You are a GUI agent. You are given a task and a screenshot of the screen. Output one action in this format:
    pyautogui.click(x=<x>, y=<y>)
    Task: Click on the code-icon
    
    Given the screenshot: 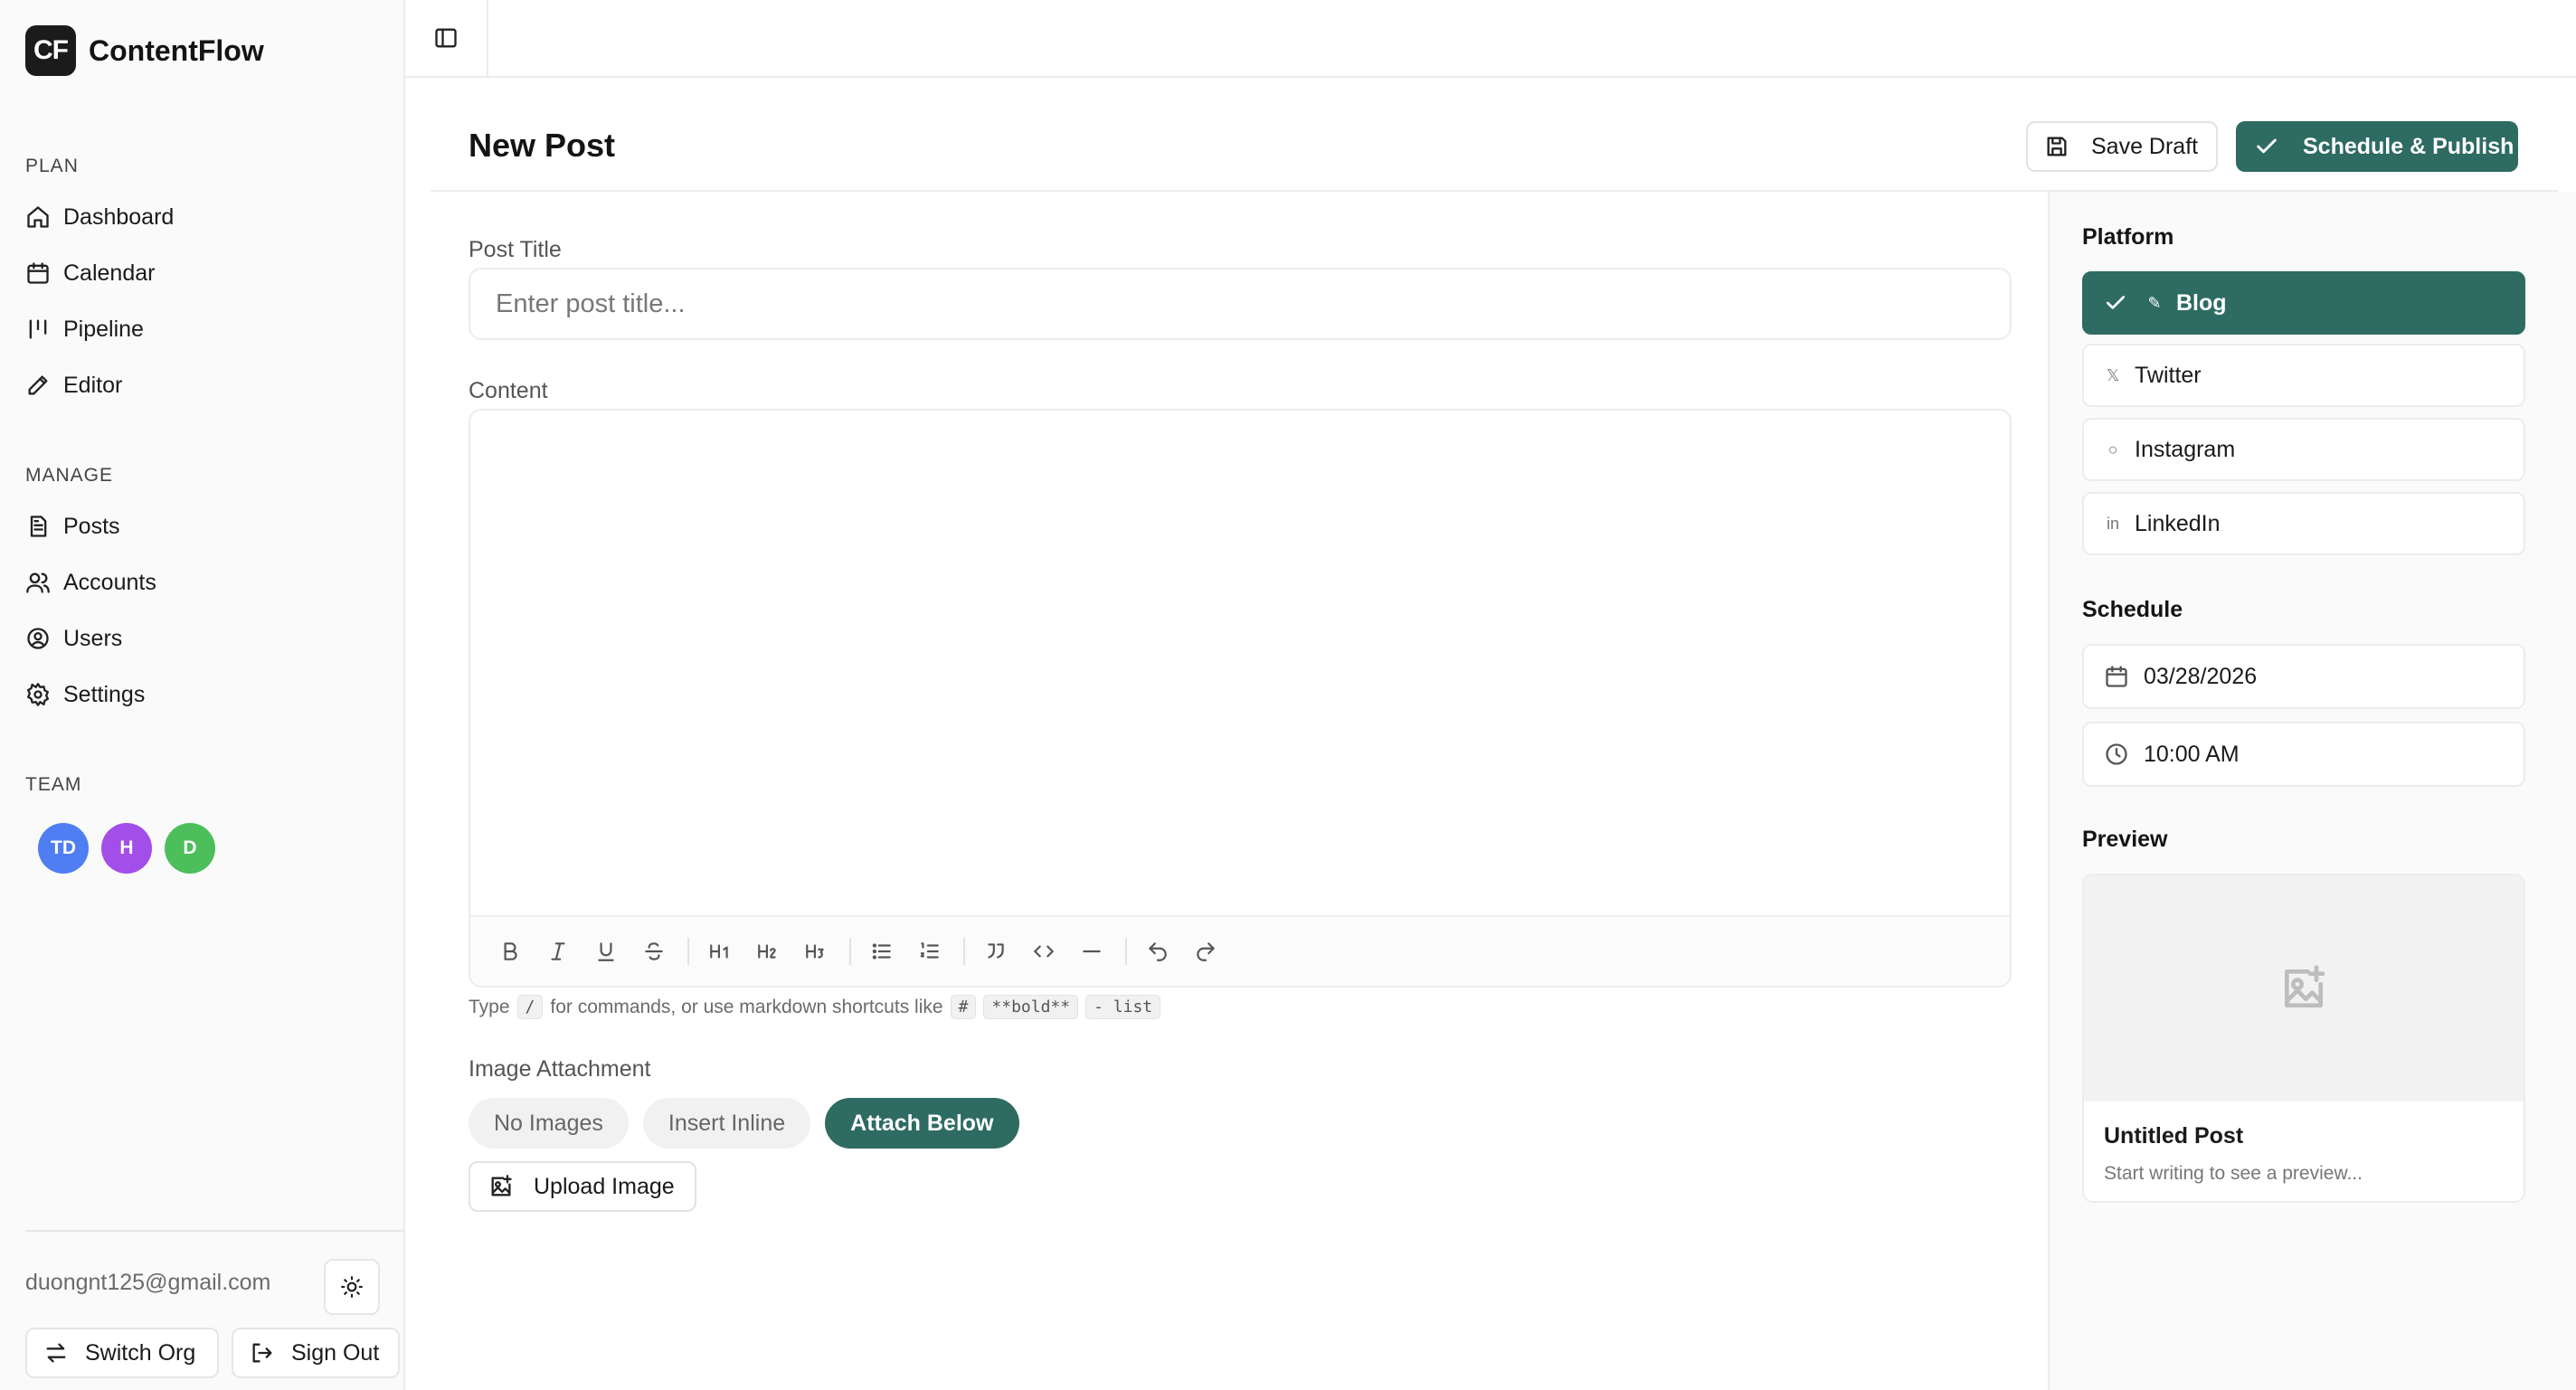 What is the action you would take?
    pyautogui.click(x=1044, y=952)
    